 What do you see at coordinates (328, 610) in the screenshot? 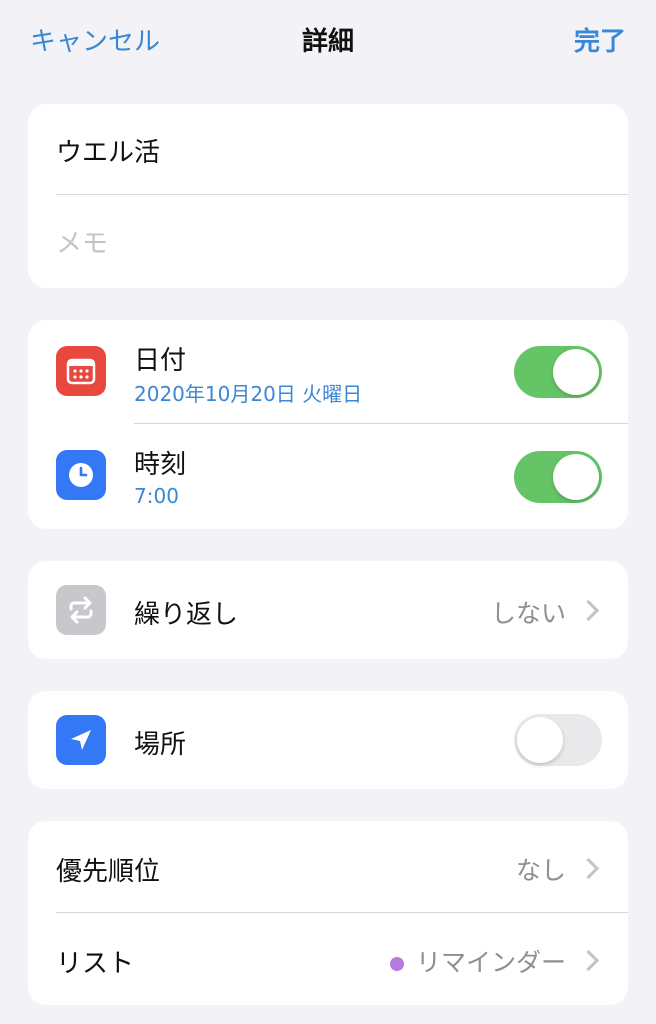
I see `repeat-card: 繰り返し しない` at bounding box center [328, 610].